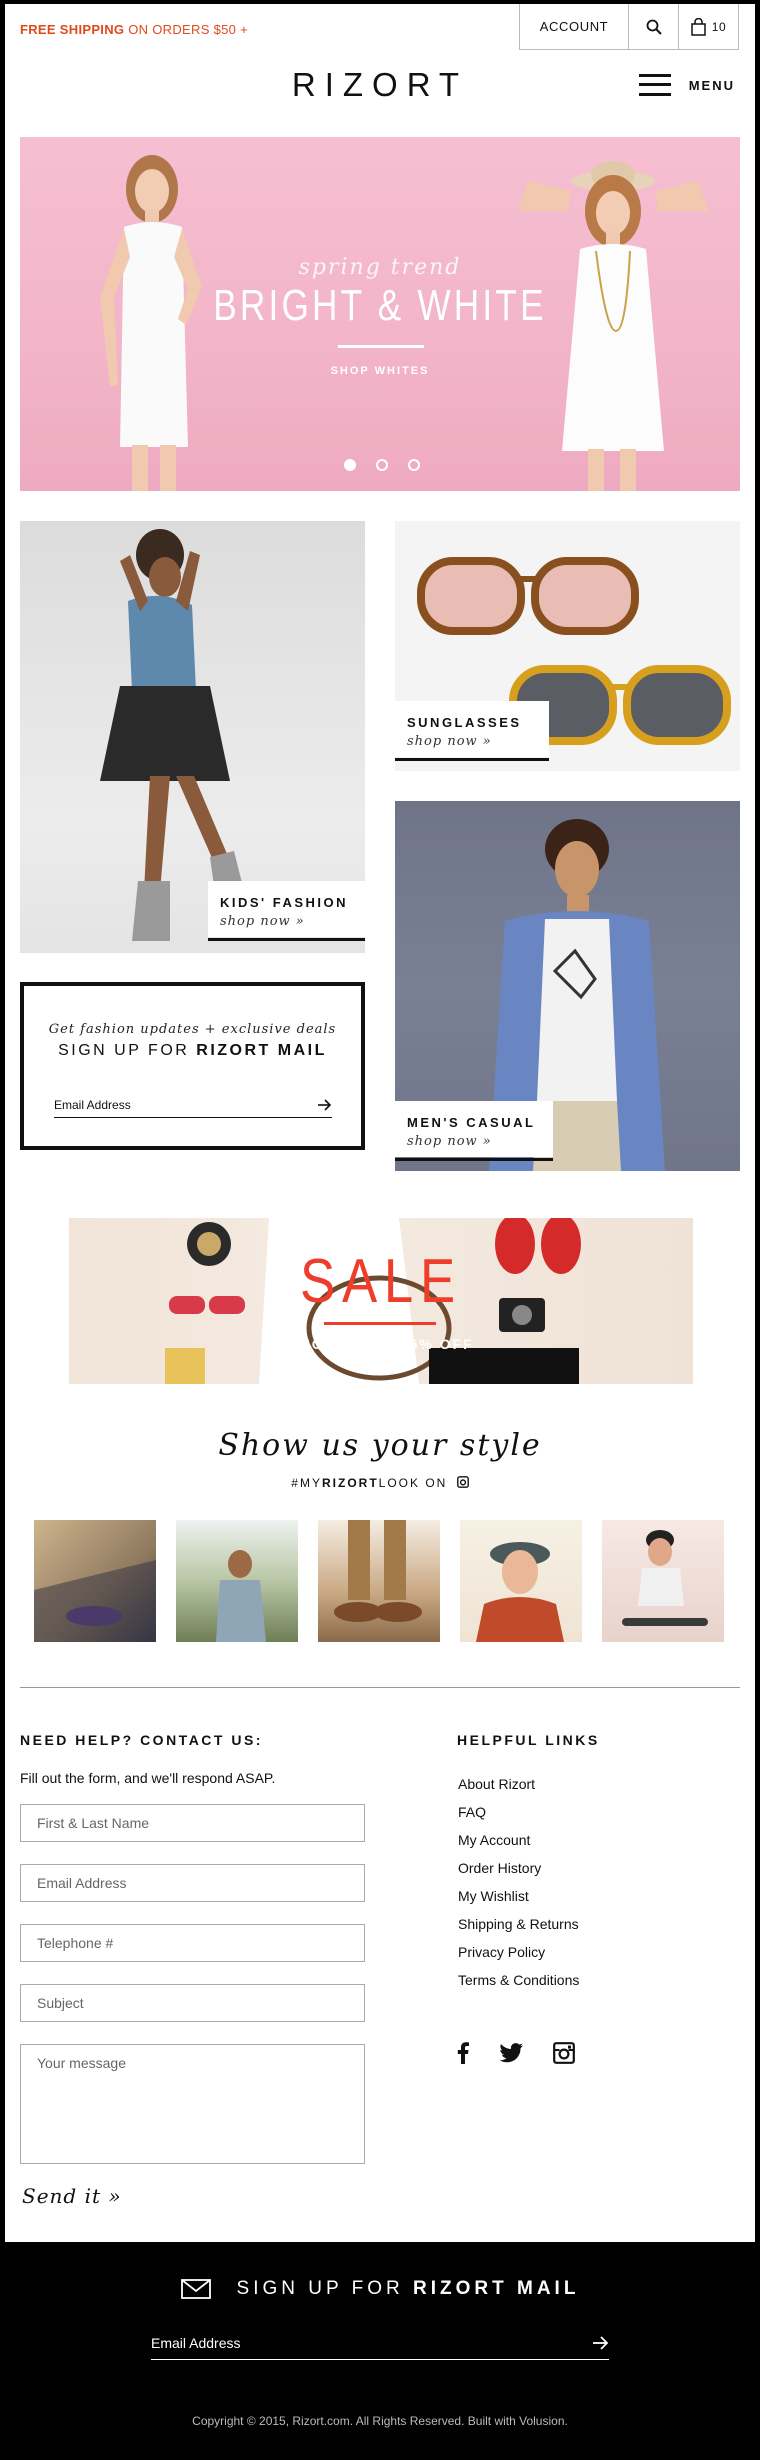  What do you see at coordinates (518, 1980) in the screenshot?
I see `link-terms: Terms & Conditions` at bounding box center [518, 1980].